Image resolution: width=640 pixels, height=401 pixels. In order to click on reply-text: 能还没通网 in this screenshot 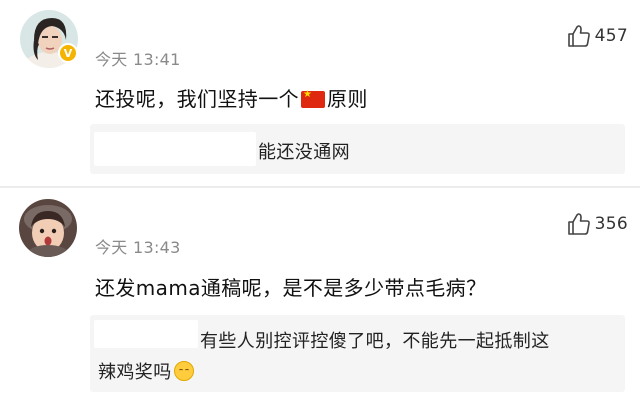, I will do `click(304, 152)`.